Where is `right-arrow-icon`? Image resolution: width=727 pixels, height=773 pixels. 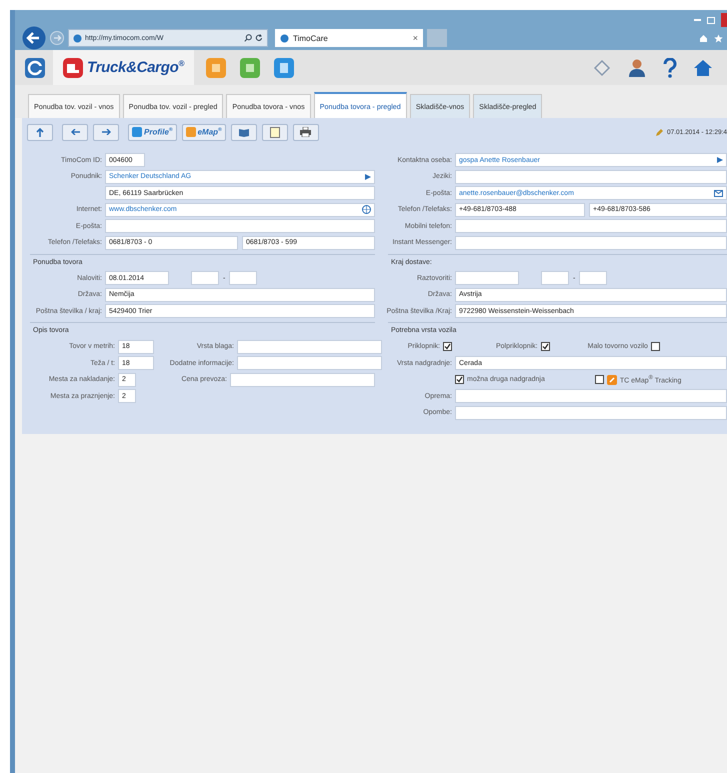
right-arrow-icon is located at coordinates (106, 132).